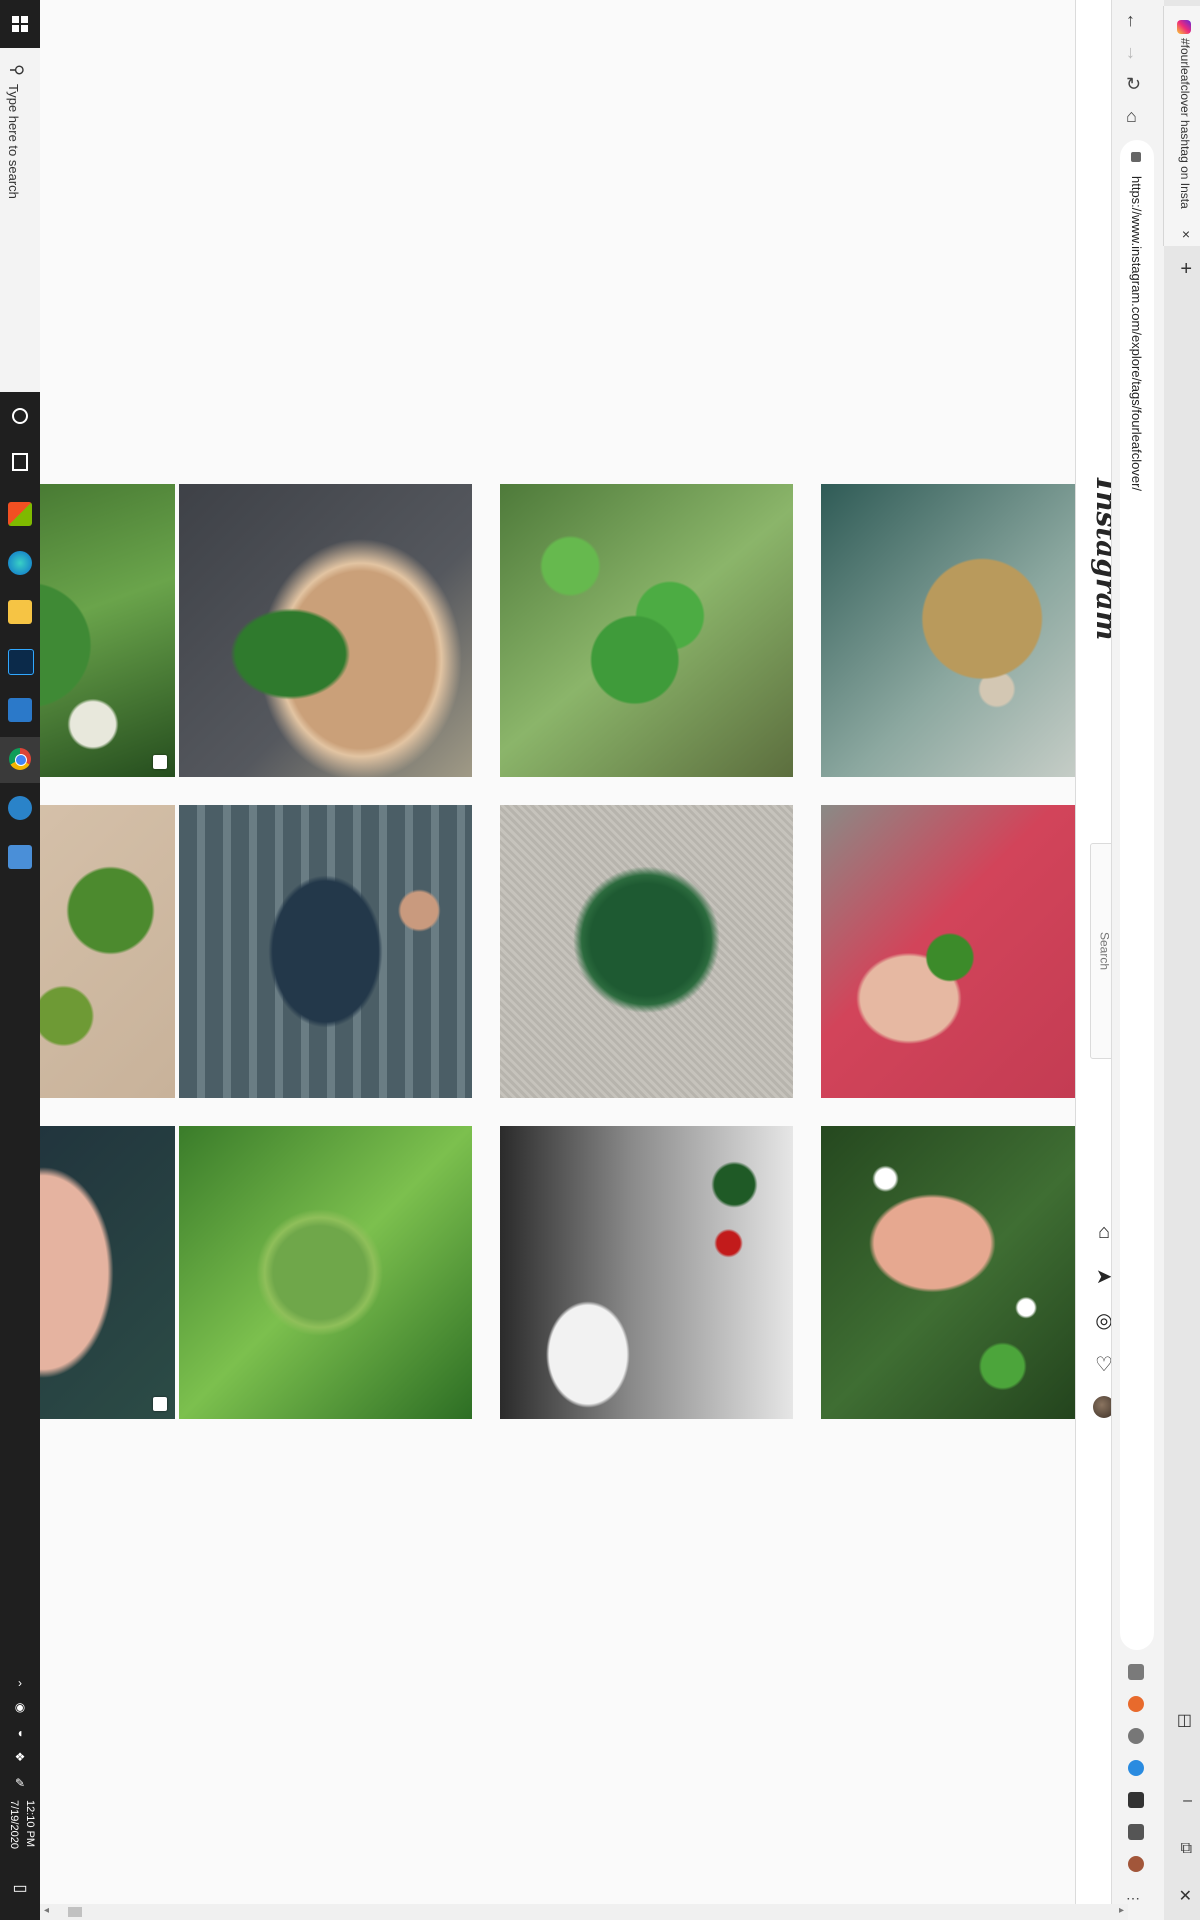 The width and height of the screenshot is (1200, 1920). I want to click on photoshop-app-icon, so click(21, 662).